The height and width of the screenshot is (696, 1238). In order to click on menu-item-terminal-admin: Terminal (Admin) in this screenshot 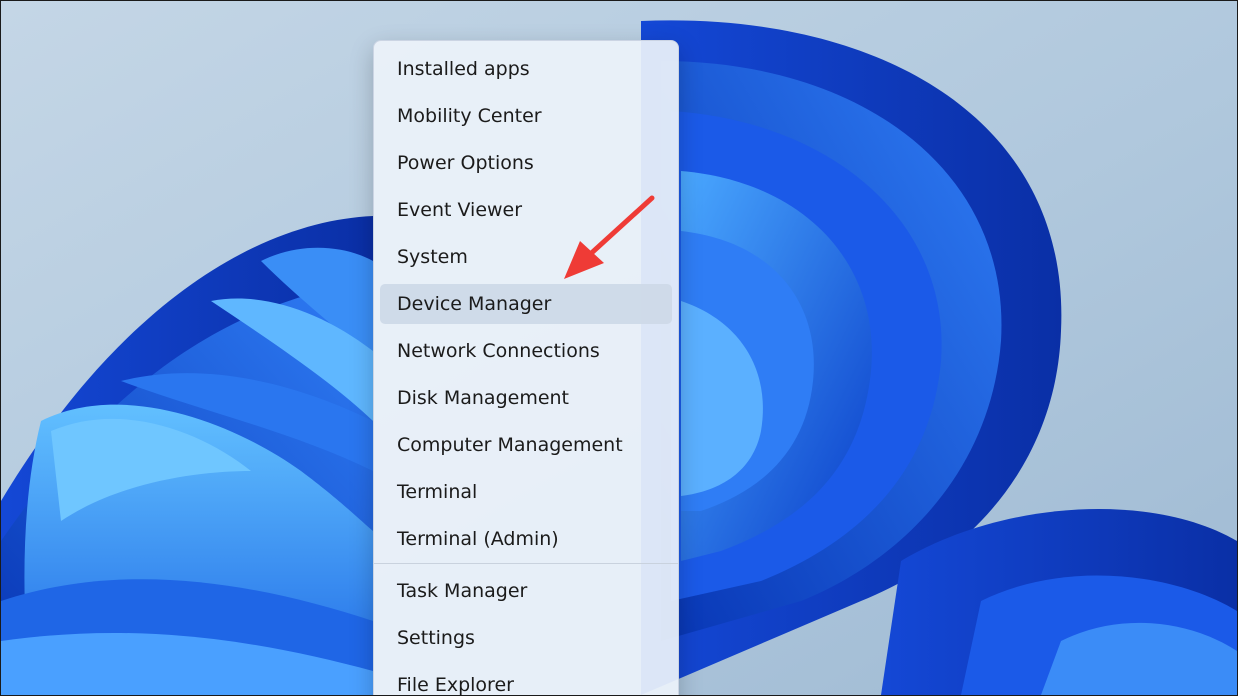, I will do `click(526, 539)`.